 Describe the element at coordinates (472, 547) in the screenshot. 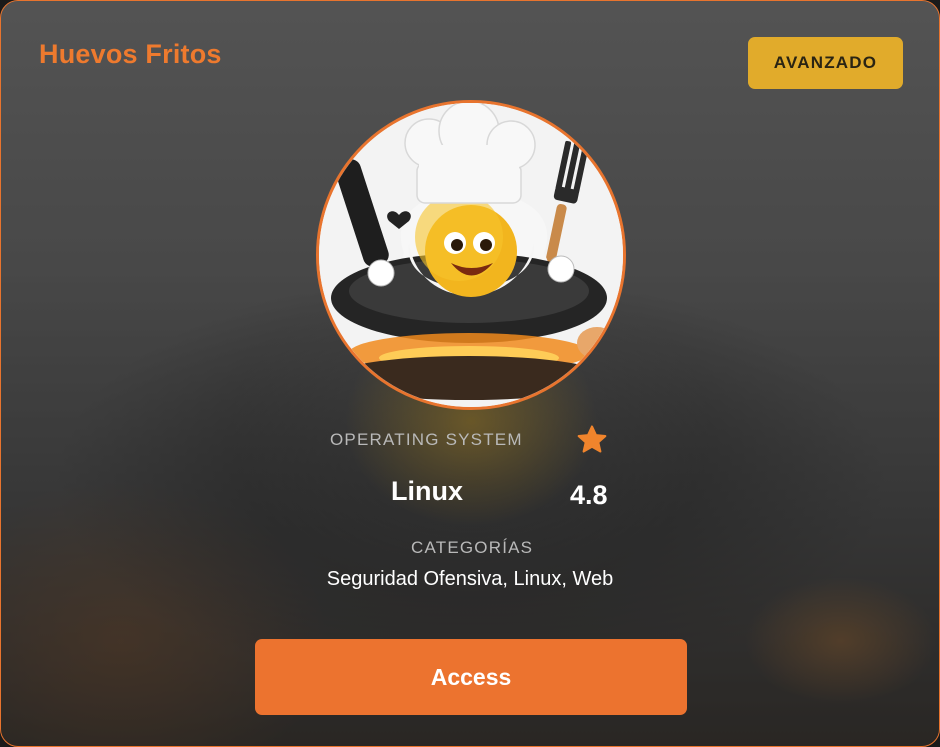

I see `categories-label: CATEGORÍAS` at that location.